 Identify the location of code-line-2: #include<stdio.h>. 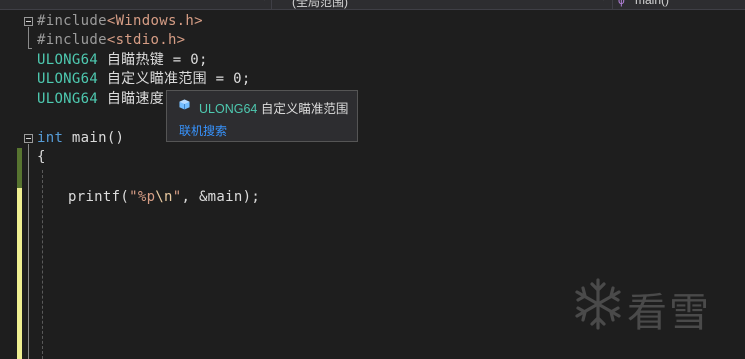
(111, 40).